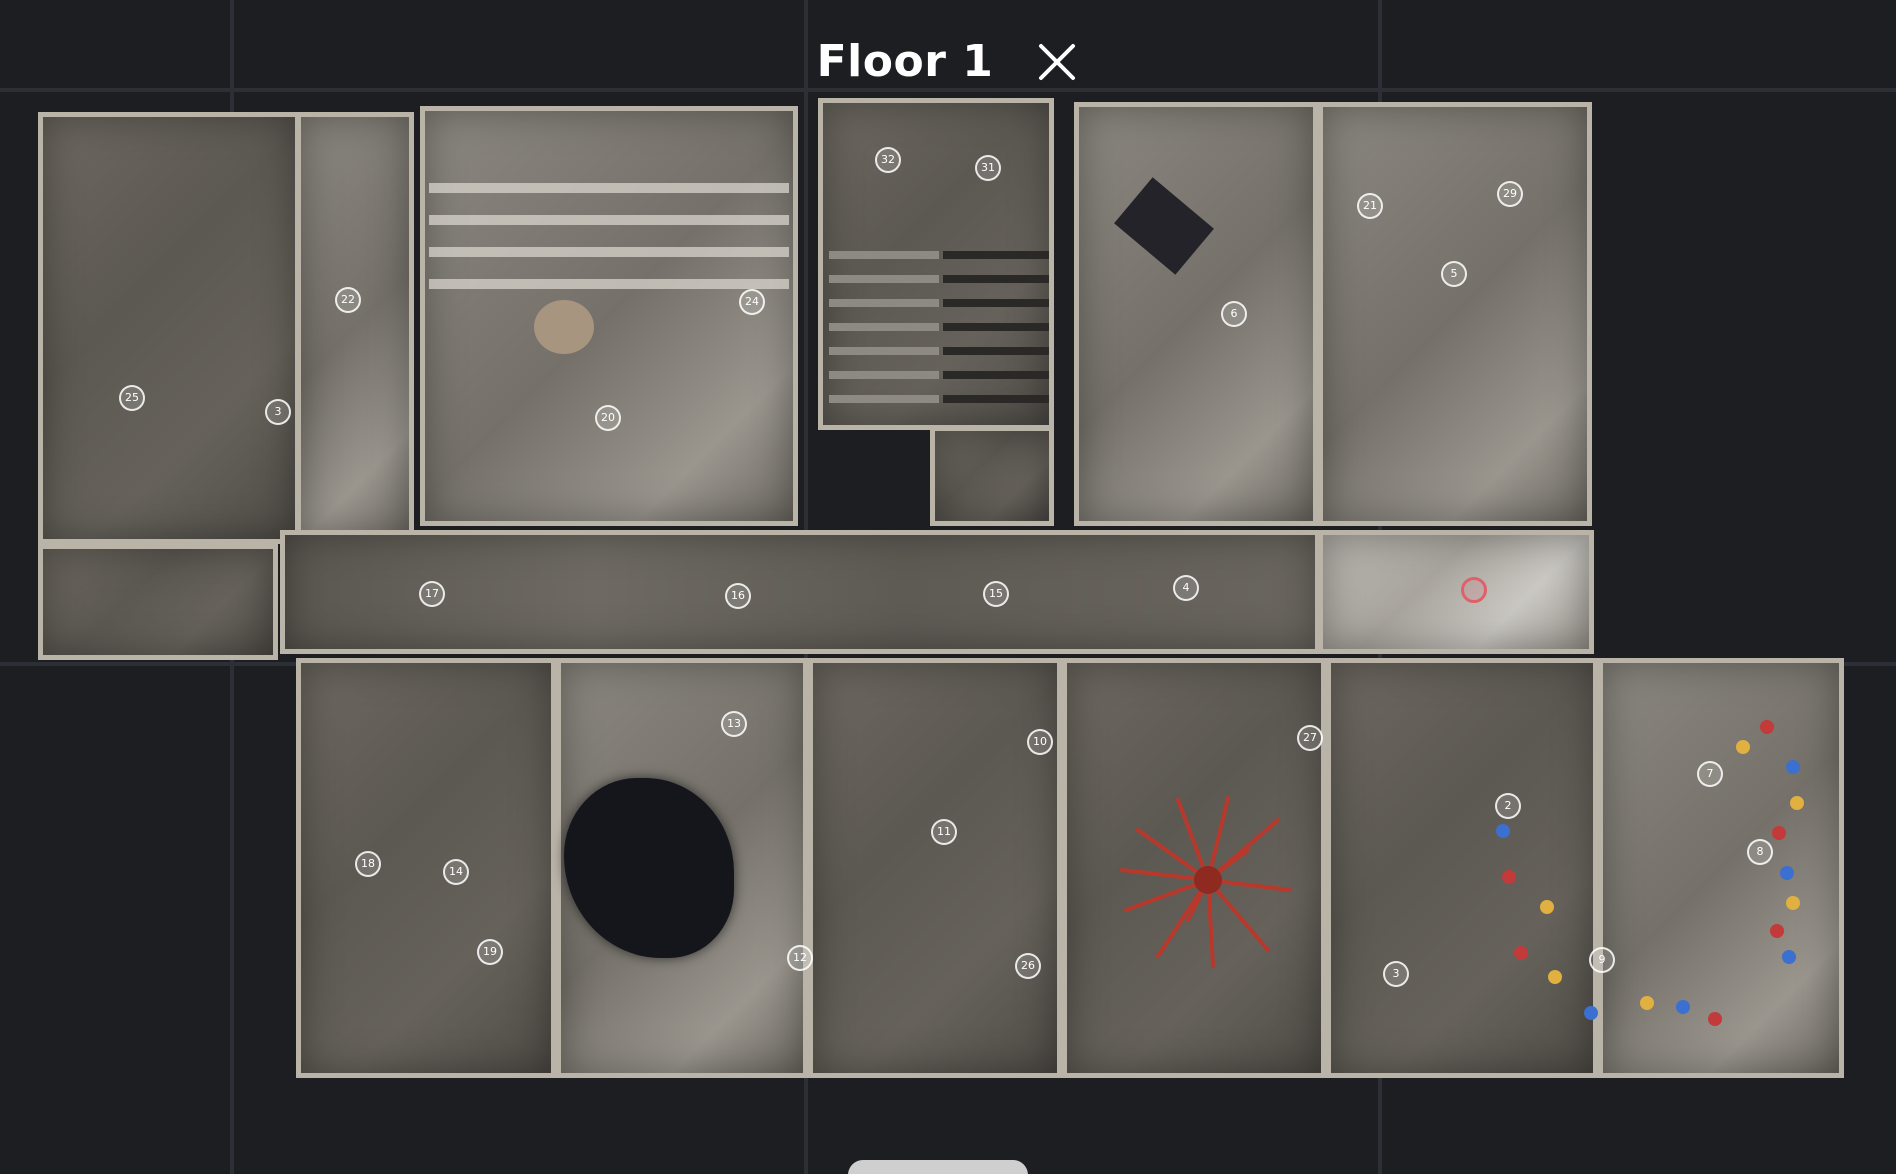 The width and height of the screenshot is (1896, 1174). What do you see at coordinates (1206, 882) in the screenshot?
I see `red-installation` at bounding box center [1206, 882].